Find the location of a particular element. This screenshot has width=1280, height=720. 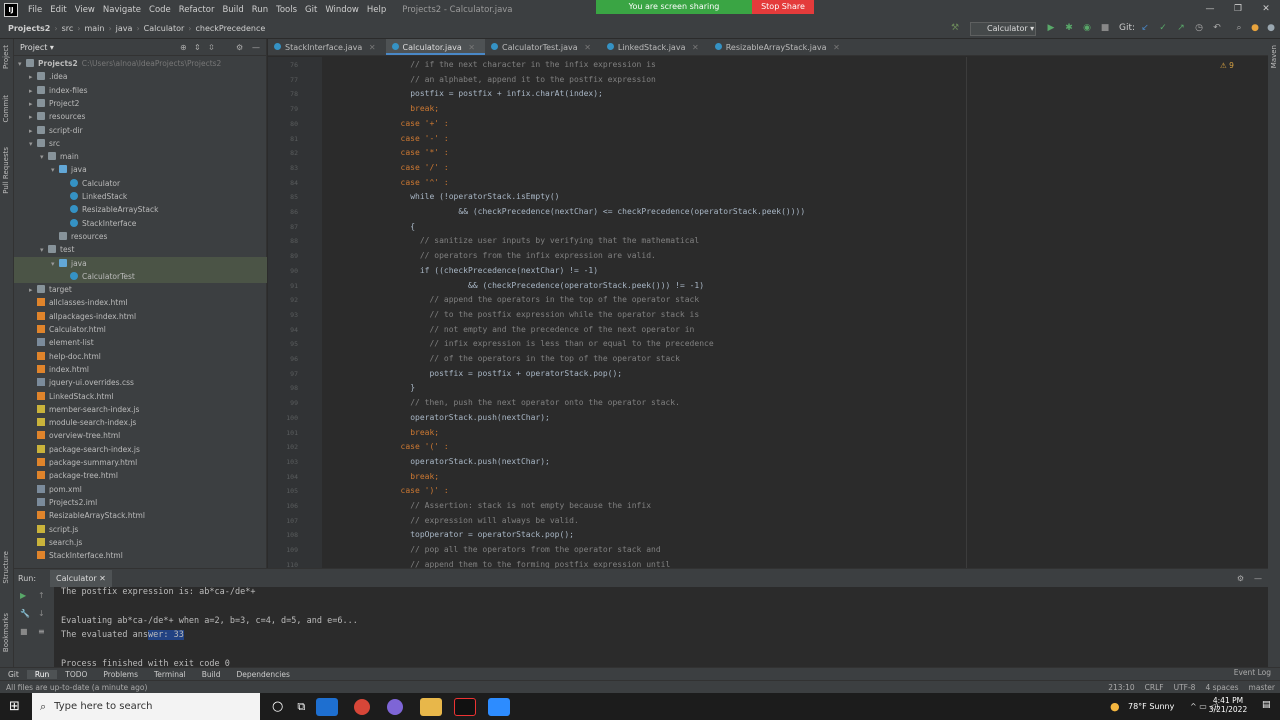

tree-item: allclasses-index.html is located at coordinates (140, 302).